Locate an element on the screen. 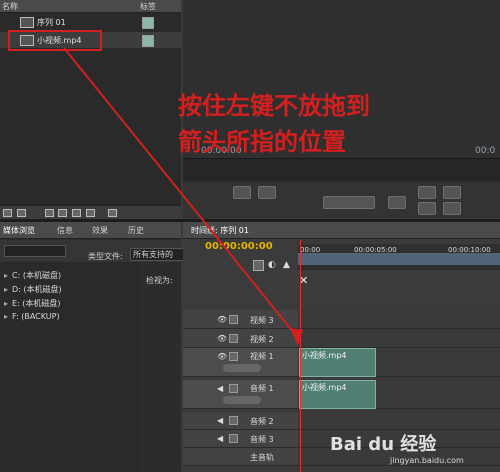 This screenshot has height=472, width=500. instruction-line-1: 按住左键不放拖到 is located at coordinates (274, 106).